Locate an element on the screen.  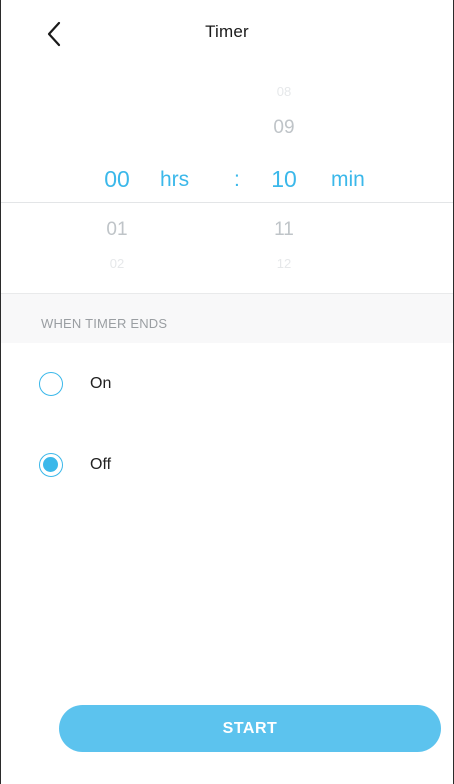
minutes-below-near: 11 is located at coordinates (284, 230).